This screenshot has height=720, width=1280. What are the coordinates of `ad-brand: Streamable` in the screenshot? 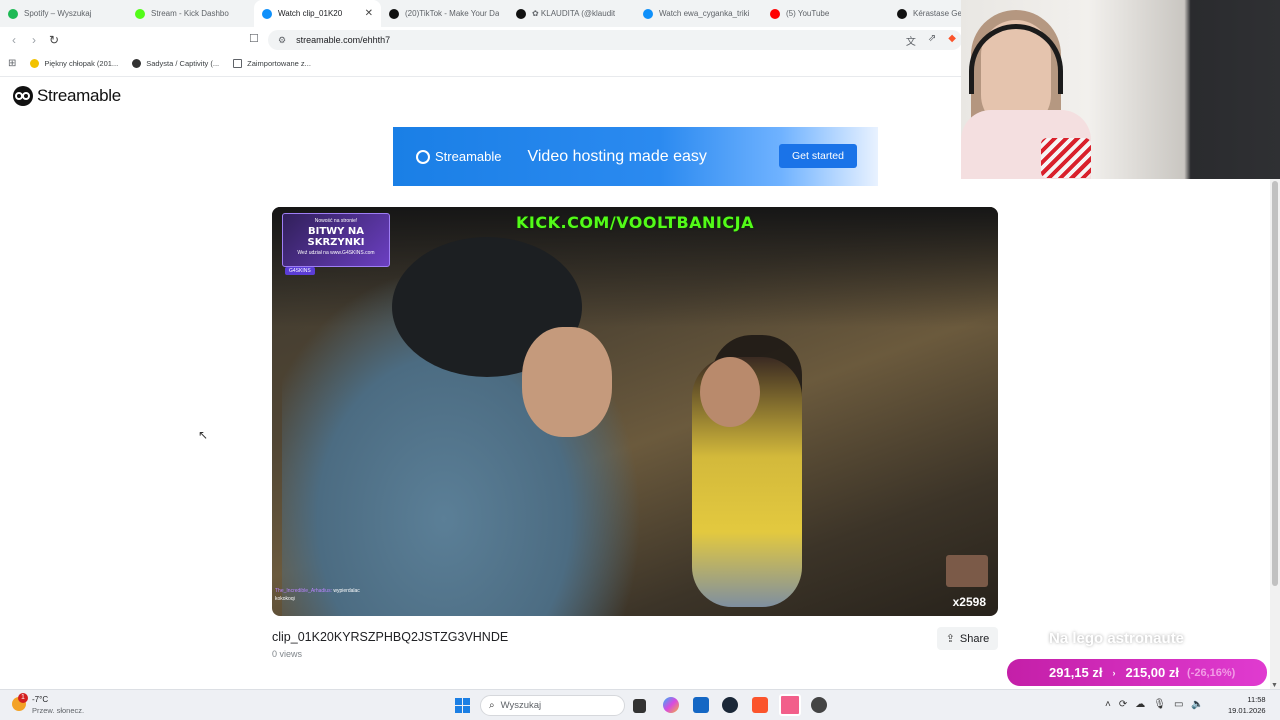 It's located at (458, 156).